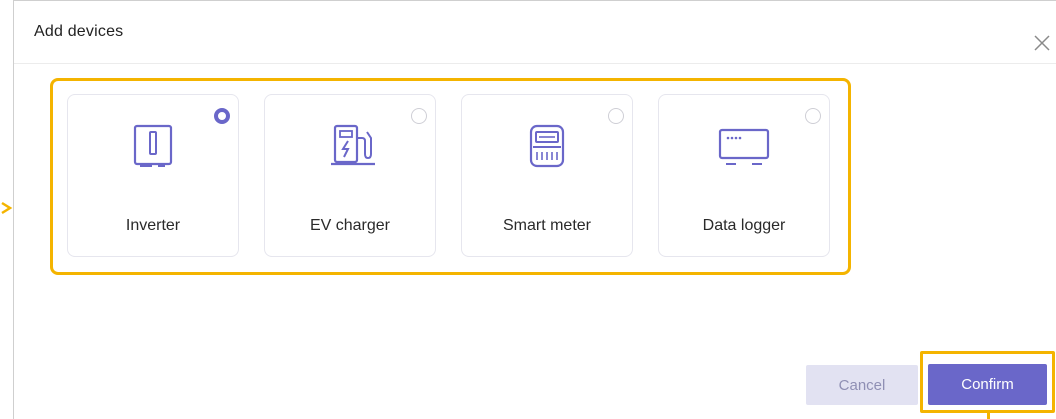  I want to click on dialog-title: Add devices, so click(79, 31).